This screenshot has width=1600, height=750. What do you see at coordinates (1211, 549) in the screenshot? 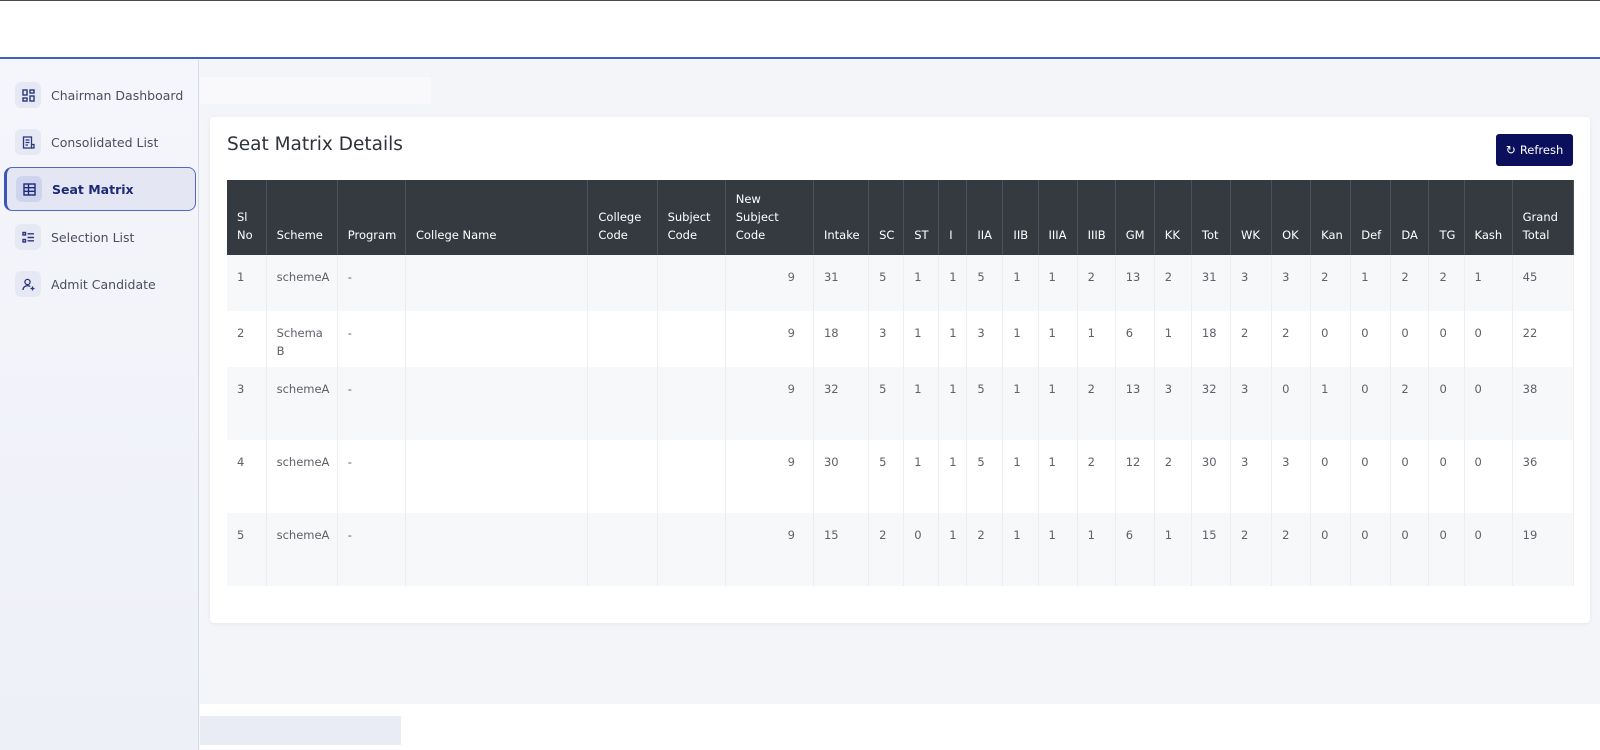
I see `table-cell: 15` at bounding box center [1211, 549].